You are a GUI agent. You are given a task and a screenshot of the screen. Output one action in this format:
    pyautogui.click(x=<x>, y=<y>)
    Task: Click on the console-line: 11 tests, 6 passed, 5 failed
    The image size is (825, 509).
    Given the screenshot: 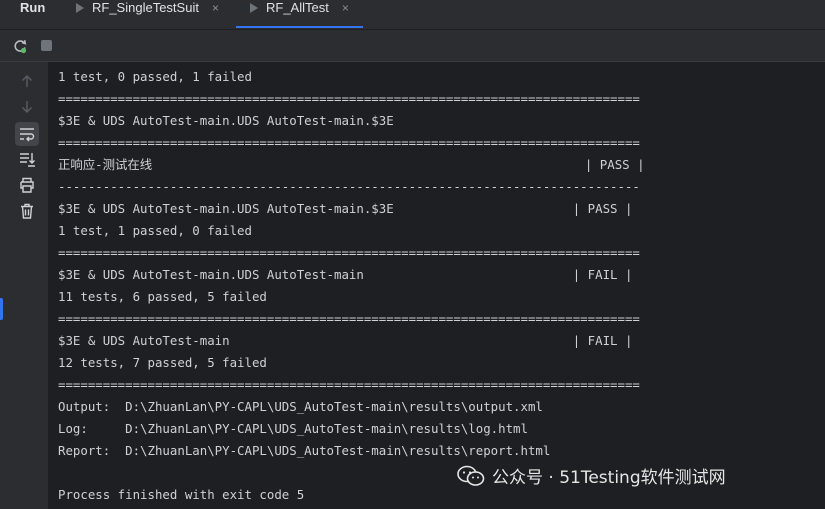 What is the action you would take?
    pyautogui.click(x=162, y=296)
    